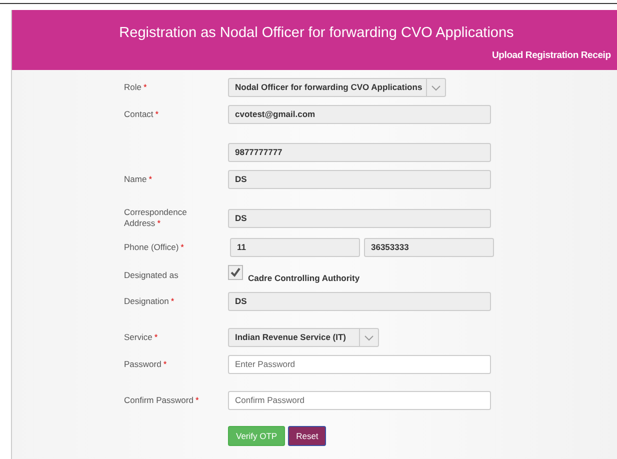  Describe the element at coordinates (359, 364) in the screenshot. I see `password-field: Enter Password` at that location.